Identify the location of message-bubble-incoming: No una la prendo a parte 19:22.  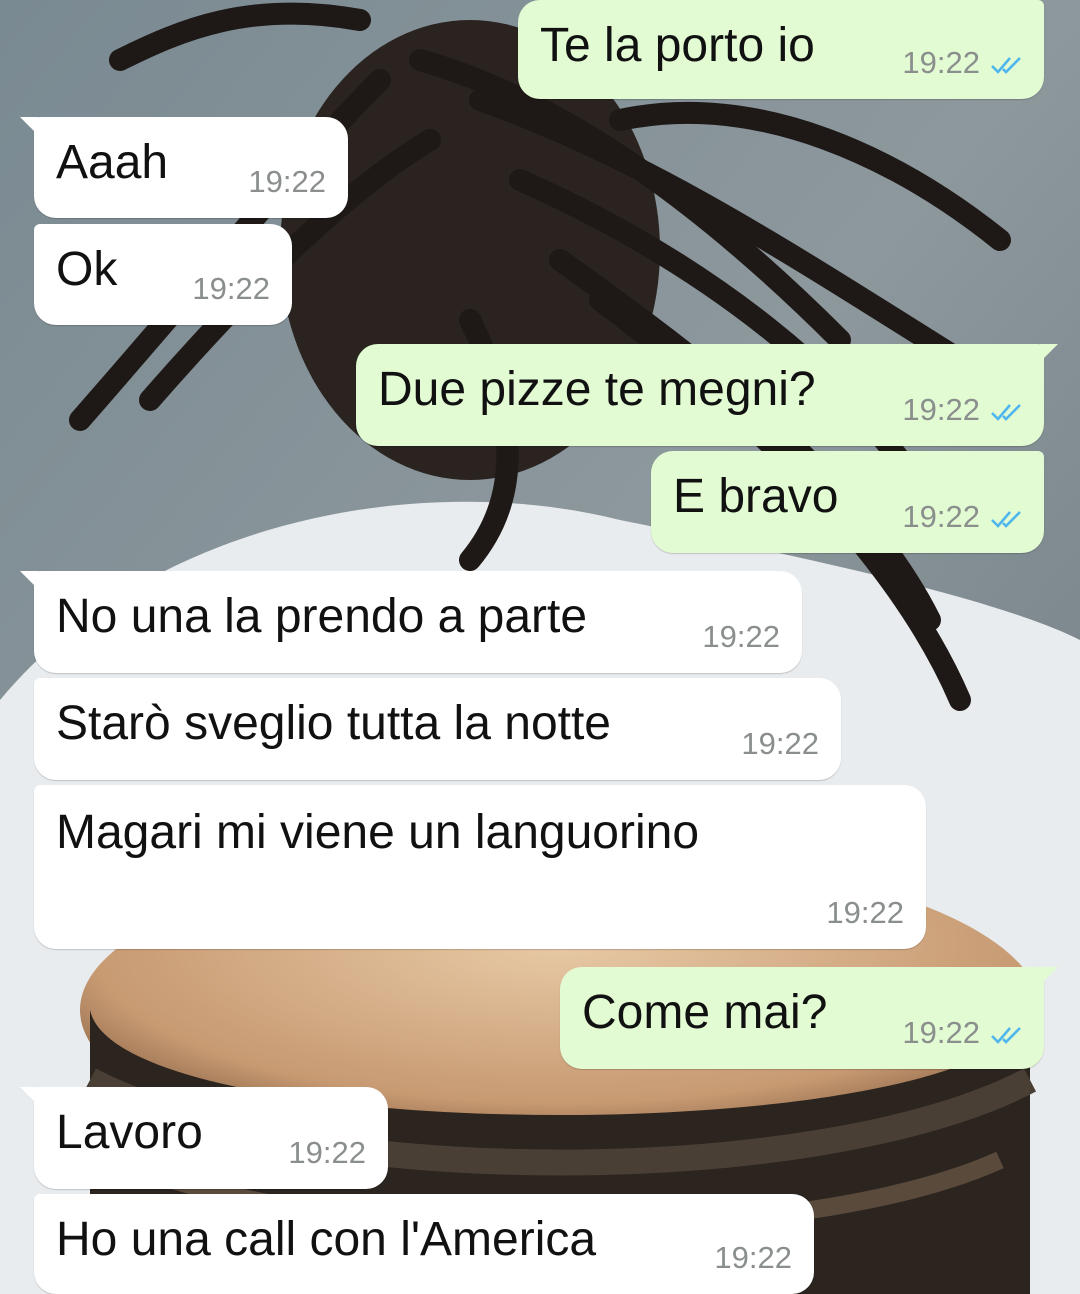
(411, 622).